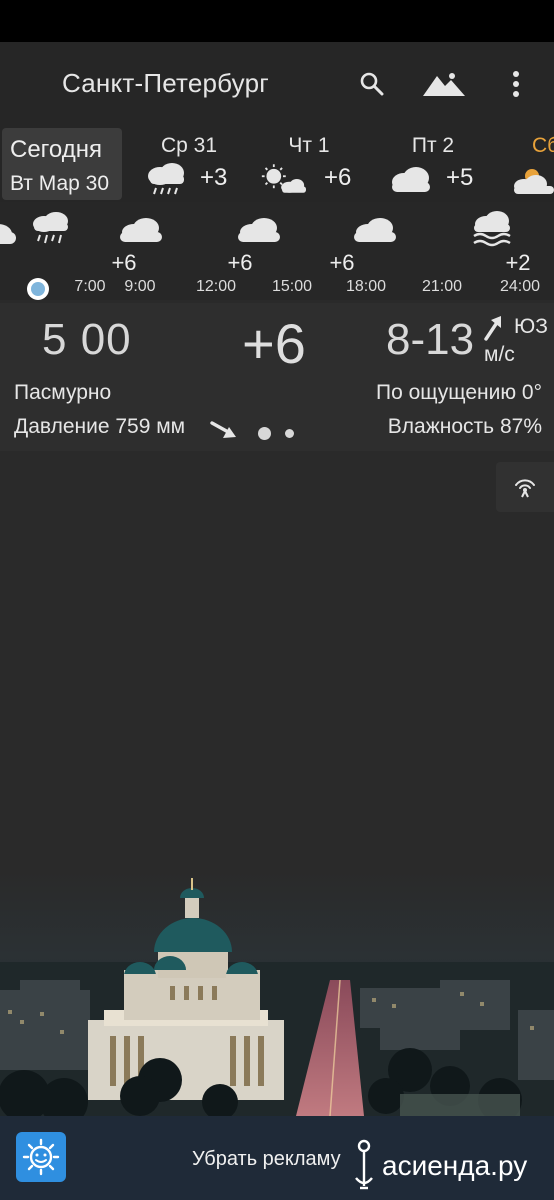 The image size is (554, 1200). What do you see at coordinates (214, 177) in the screenshot?
I see `day-temp: +3` at bounding box center [214, 177].